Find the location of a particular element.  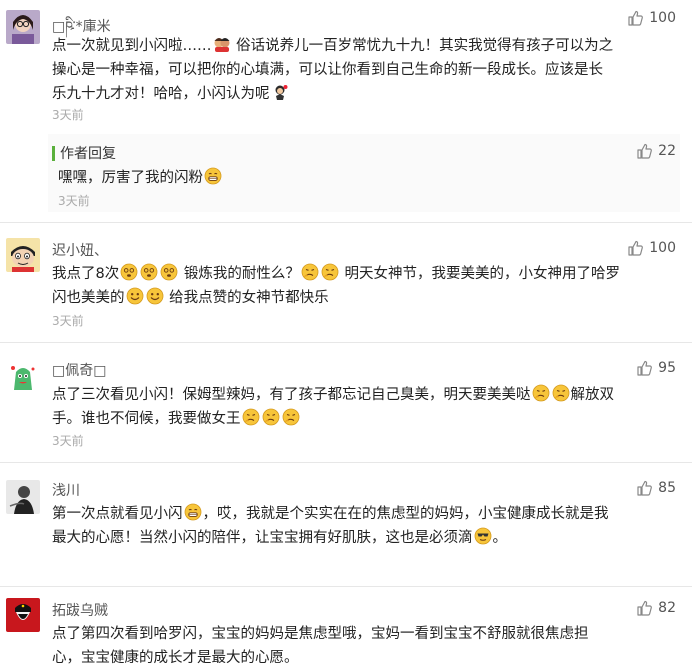

reply-like-button: 22 is located at coordinates (656, 151).